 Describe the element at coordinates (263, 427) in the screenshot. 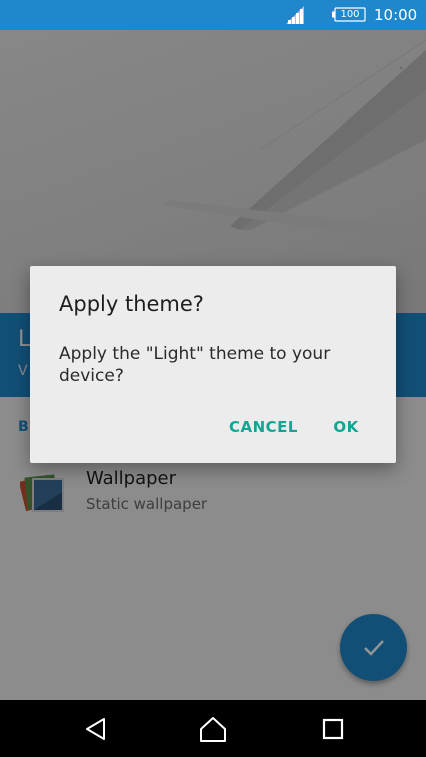

I see `cancel-button: CANCEL` at that location.